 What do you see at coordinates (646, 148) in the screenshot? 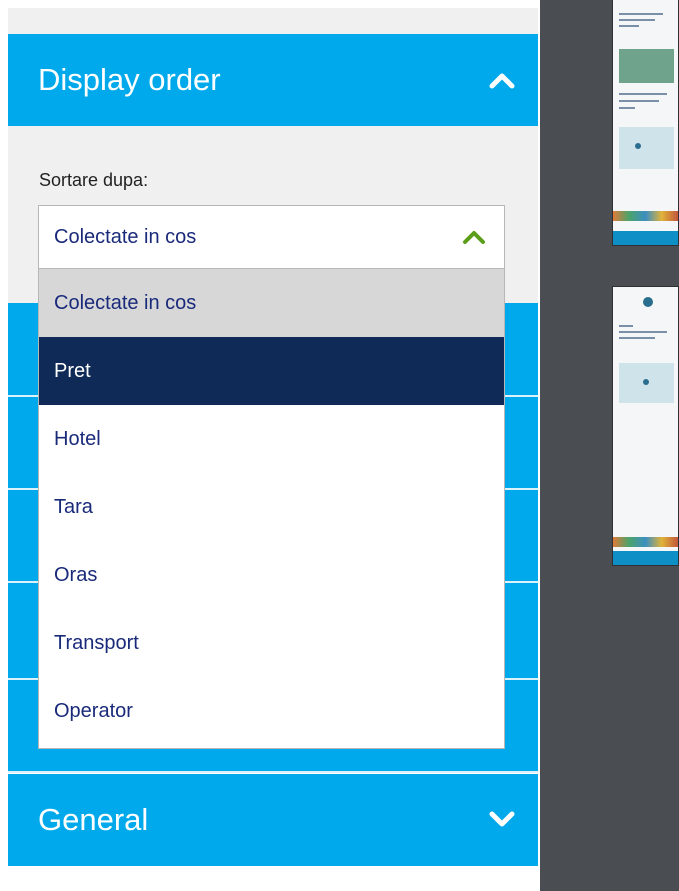
I see `thumbnail-map` at bounding box center [646, 148].